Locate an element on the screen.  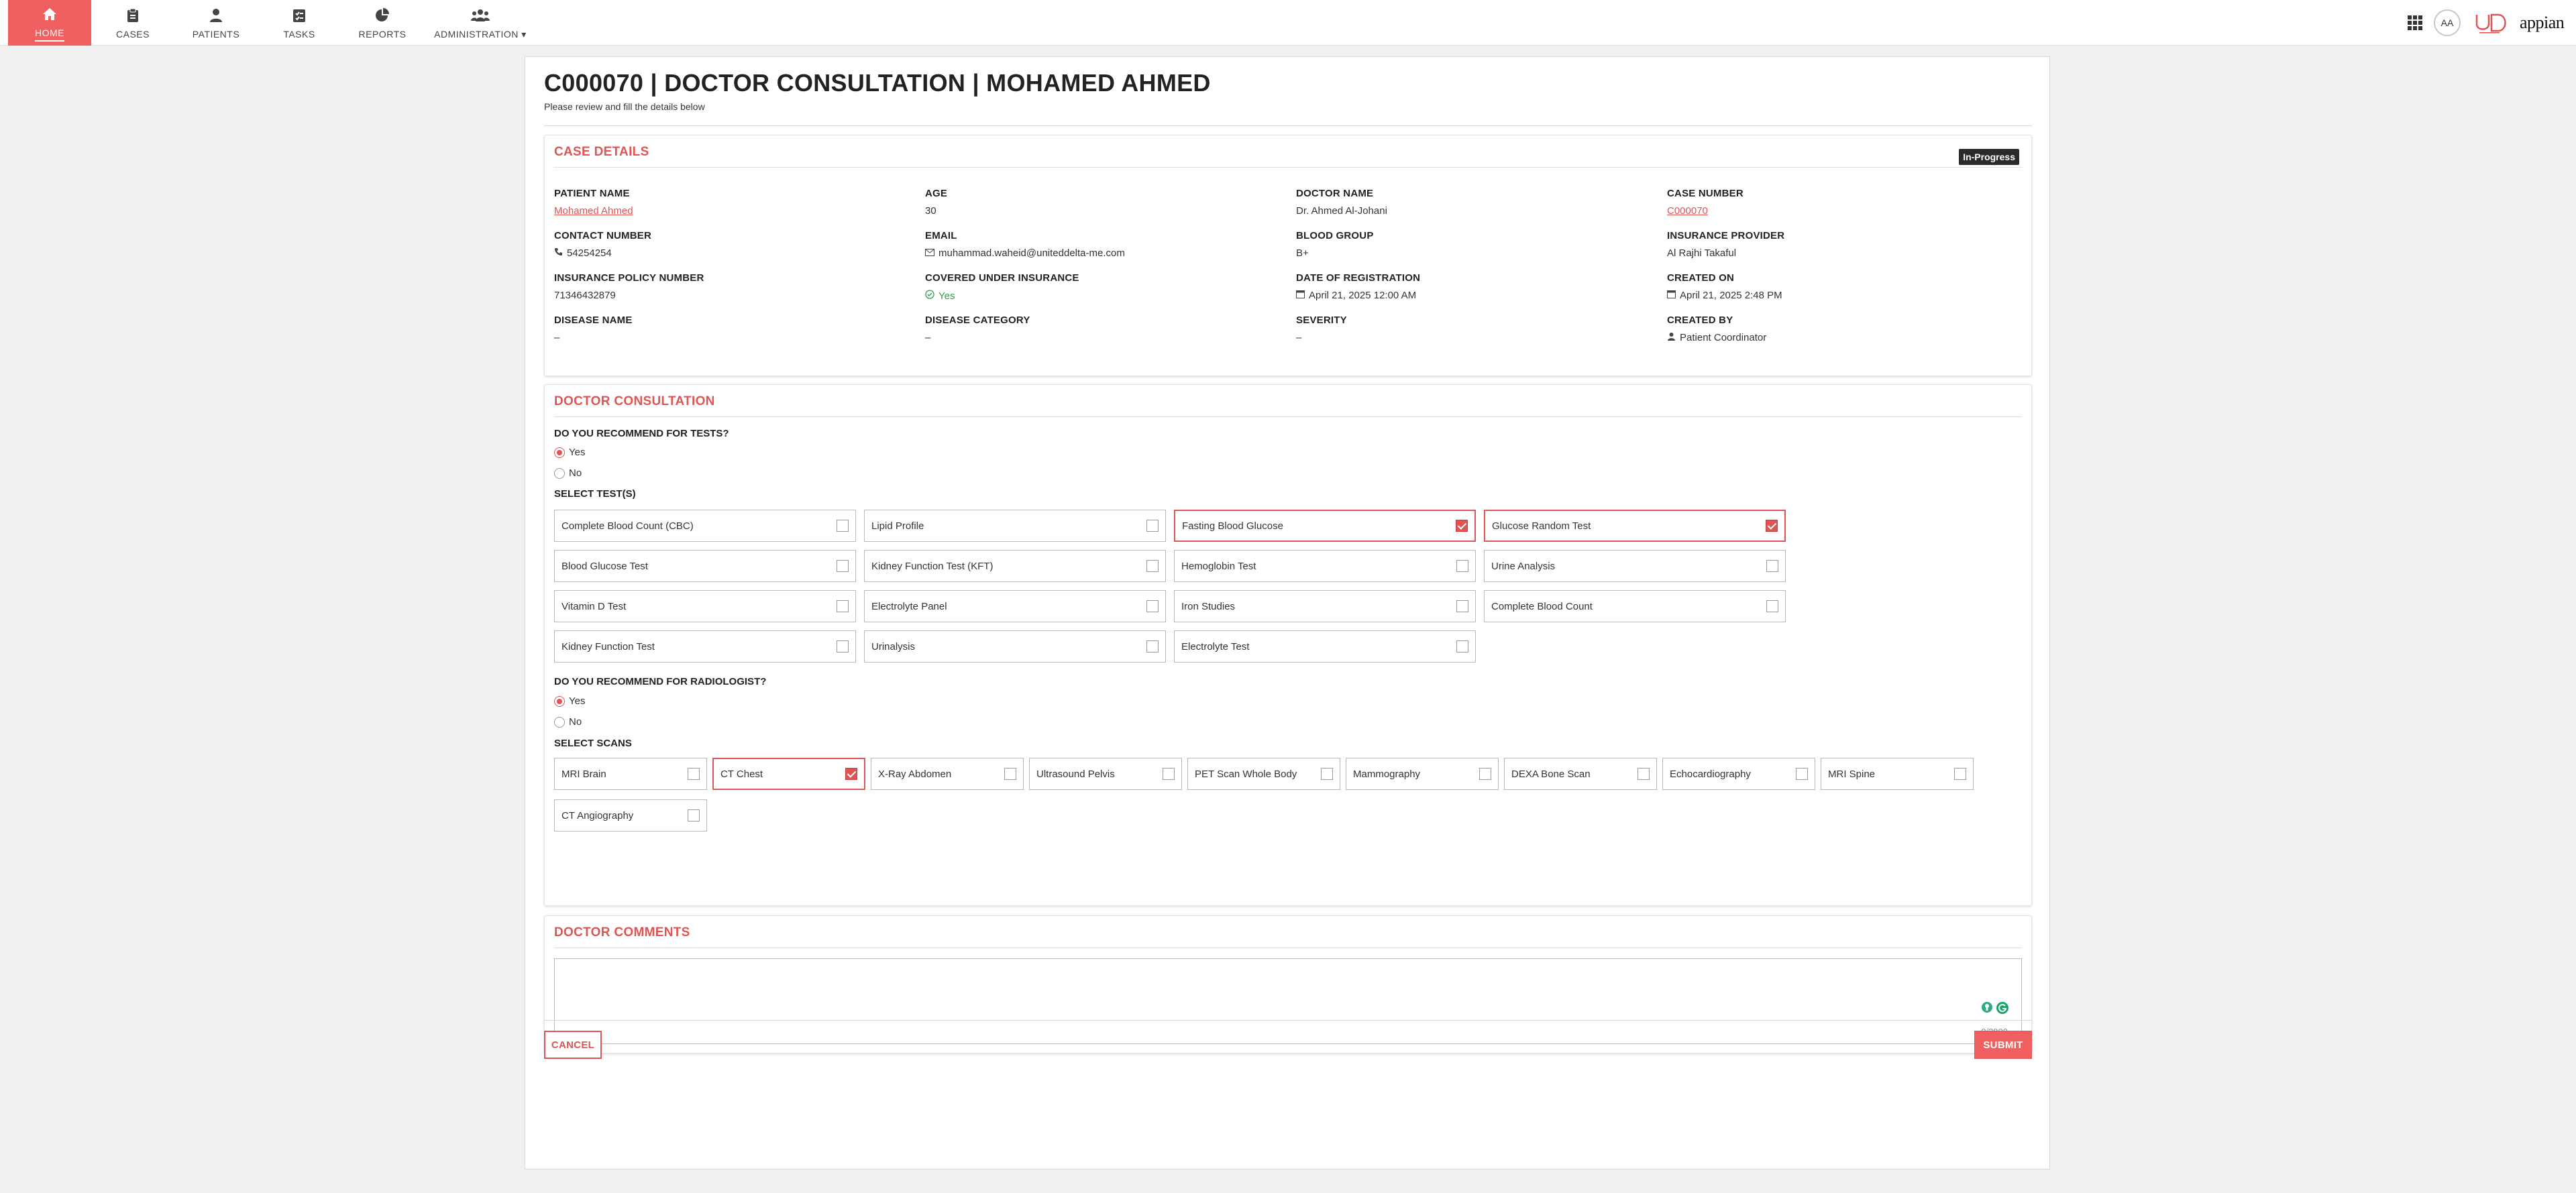
checkbox-tile: Kidney Function Test is located at coordinates (705, 646).